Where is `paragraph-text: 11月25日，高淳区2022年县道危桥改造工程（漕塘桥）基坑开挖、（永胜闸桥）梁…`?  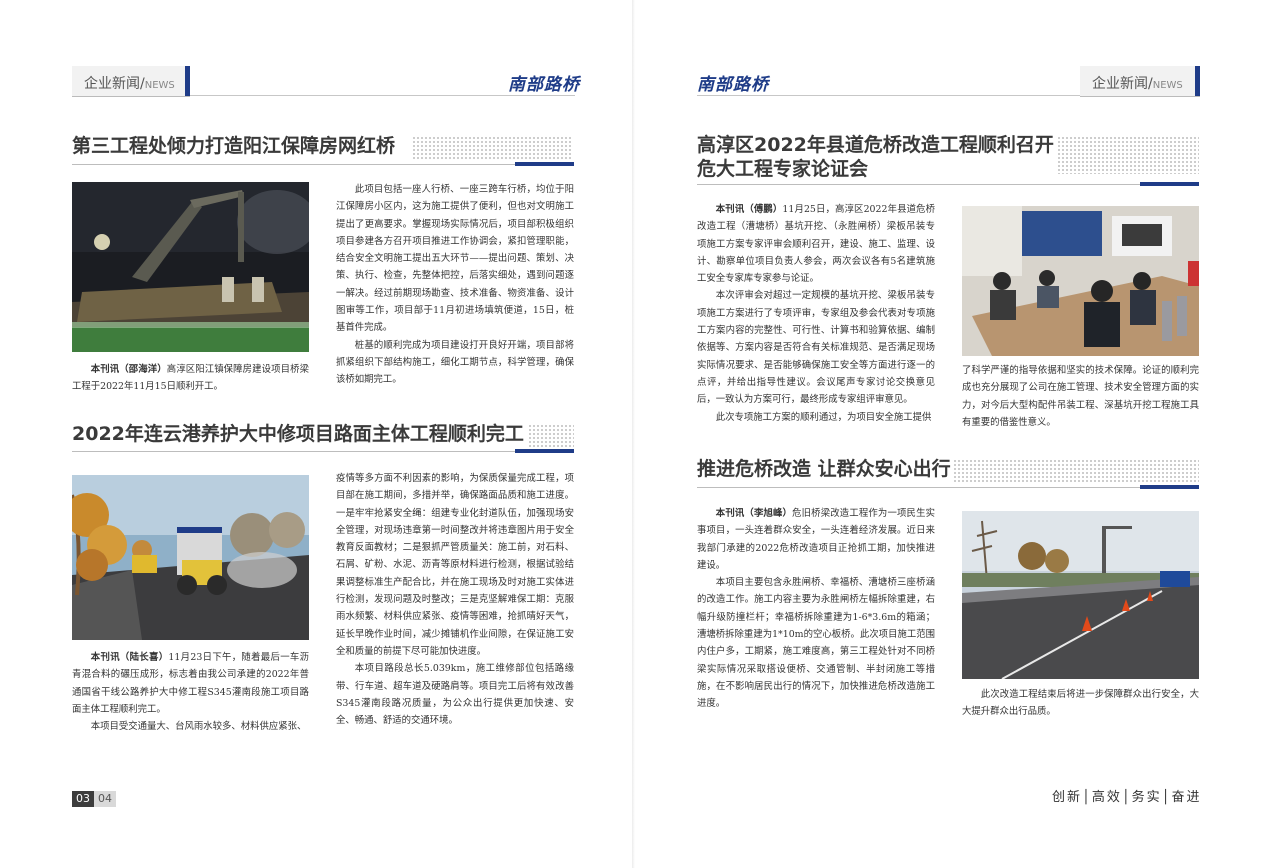
paragraph-text: 11月25日，高淳区2022年县道危桥改造工程（漕塘桥）基坑开挖、（永胜闸桥）梁… is located at coordinates (816, 244).